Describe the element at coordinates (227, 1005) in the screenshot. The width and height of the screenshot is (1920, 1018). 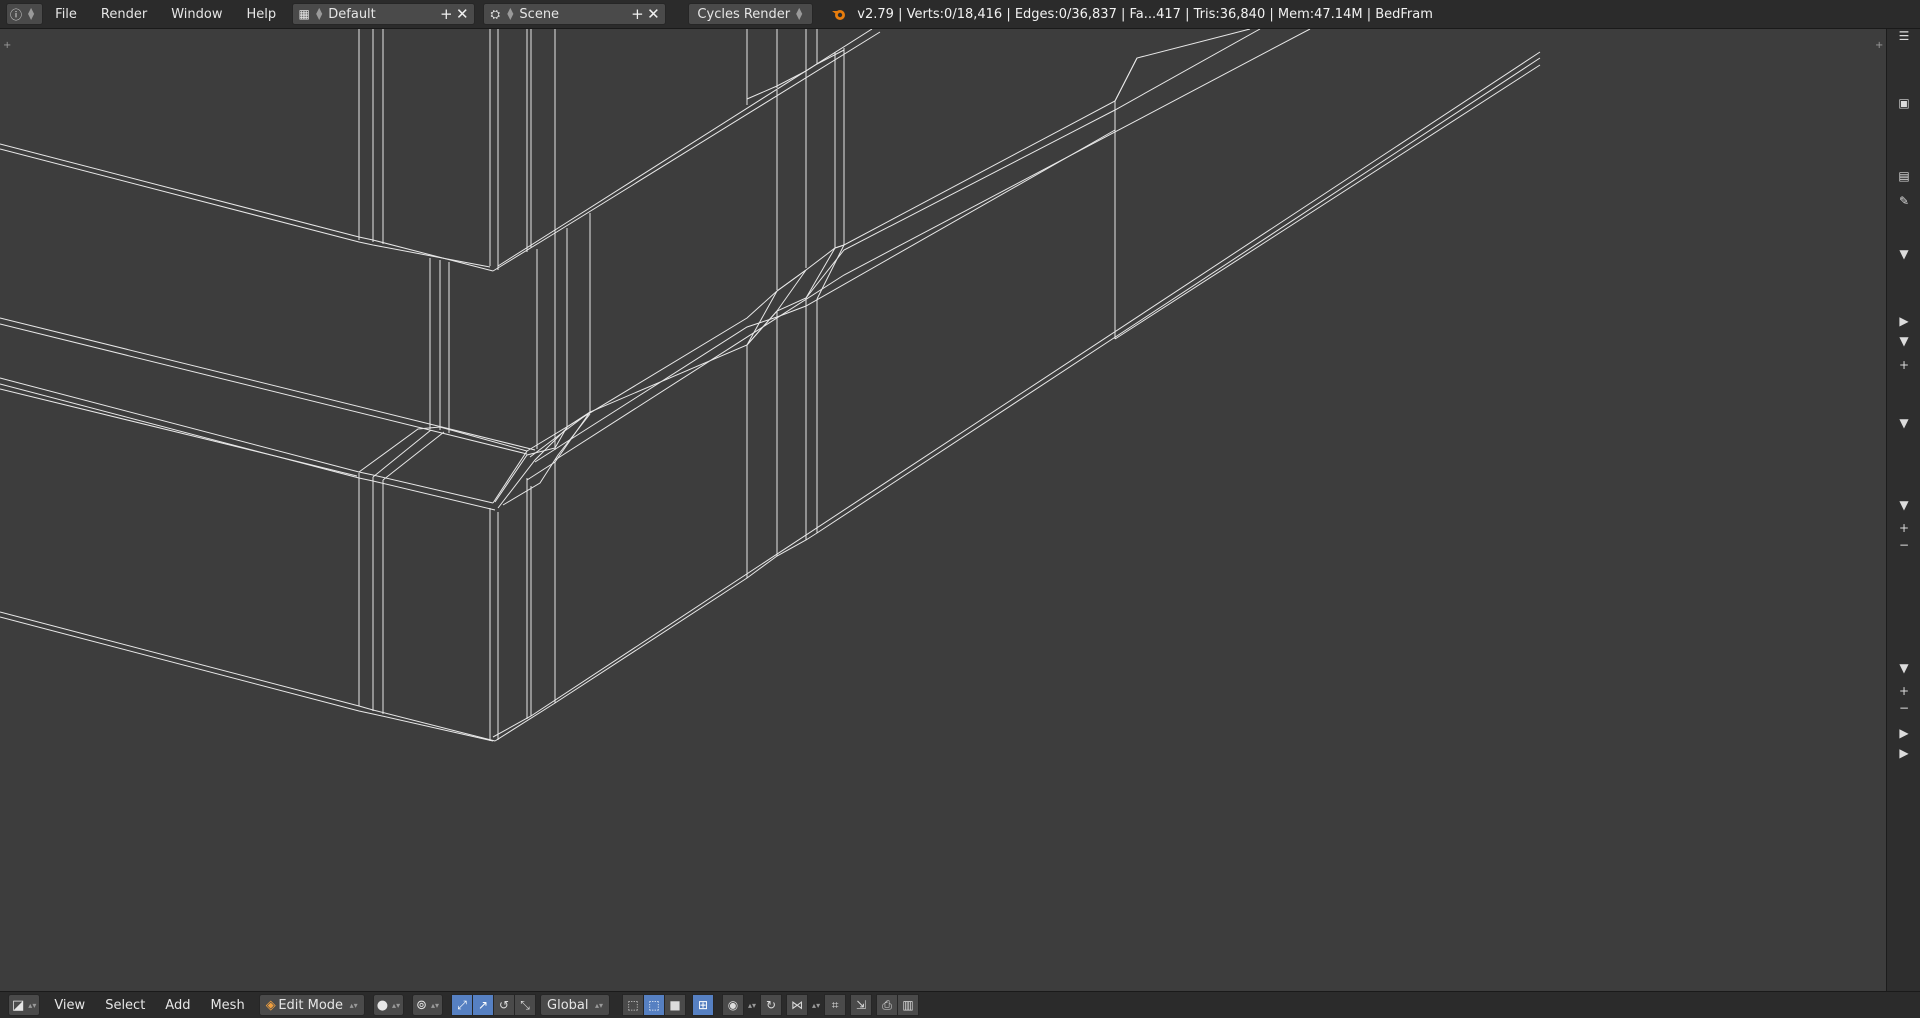
I see `menu-mesh: Mesh` at that location.